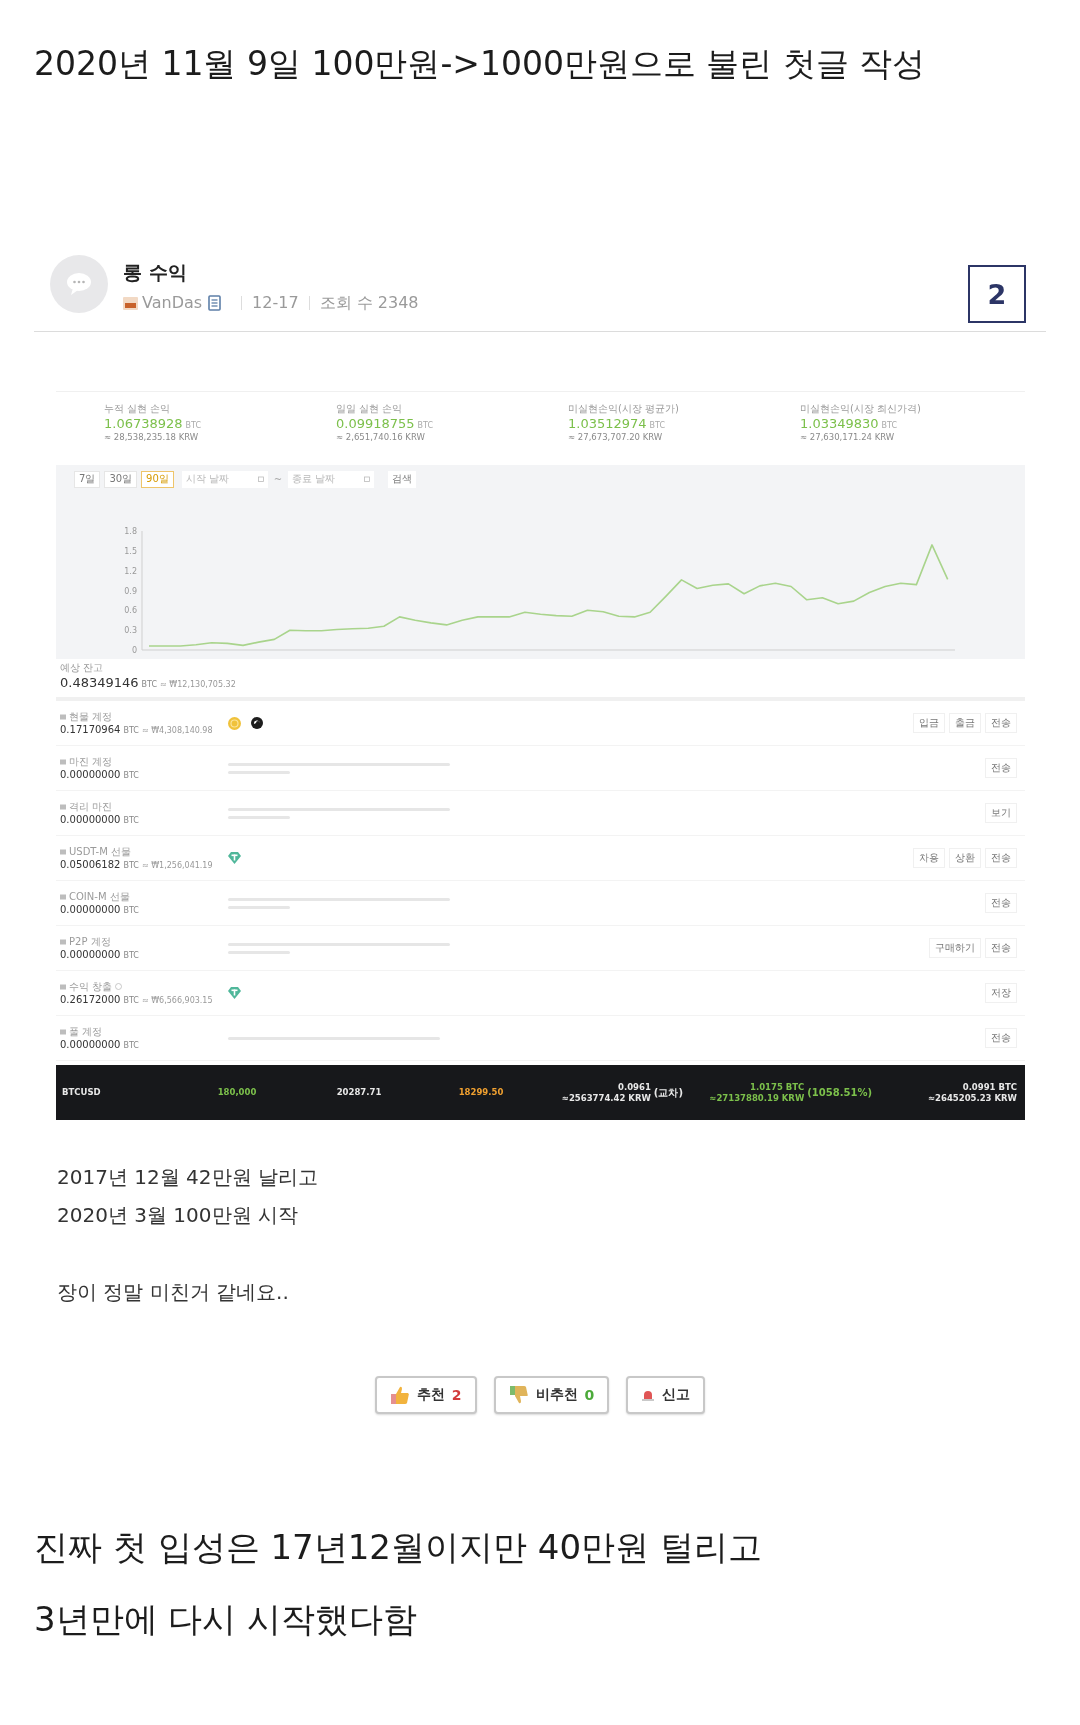 Image resolution: width=1080 pixels, height=1725 pixels. What do you see at coordinates (99, 896) in the screenshot?
I see `account-label: COIN-M 선물` at bounding box center [99, 896].